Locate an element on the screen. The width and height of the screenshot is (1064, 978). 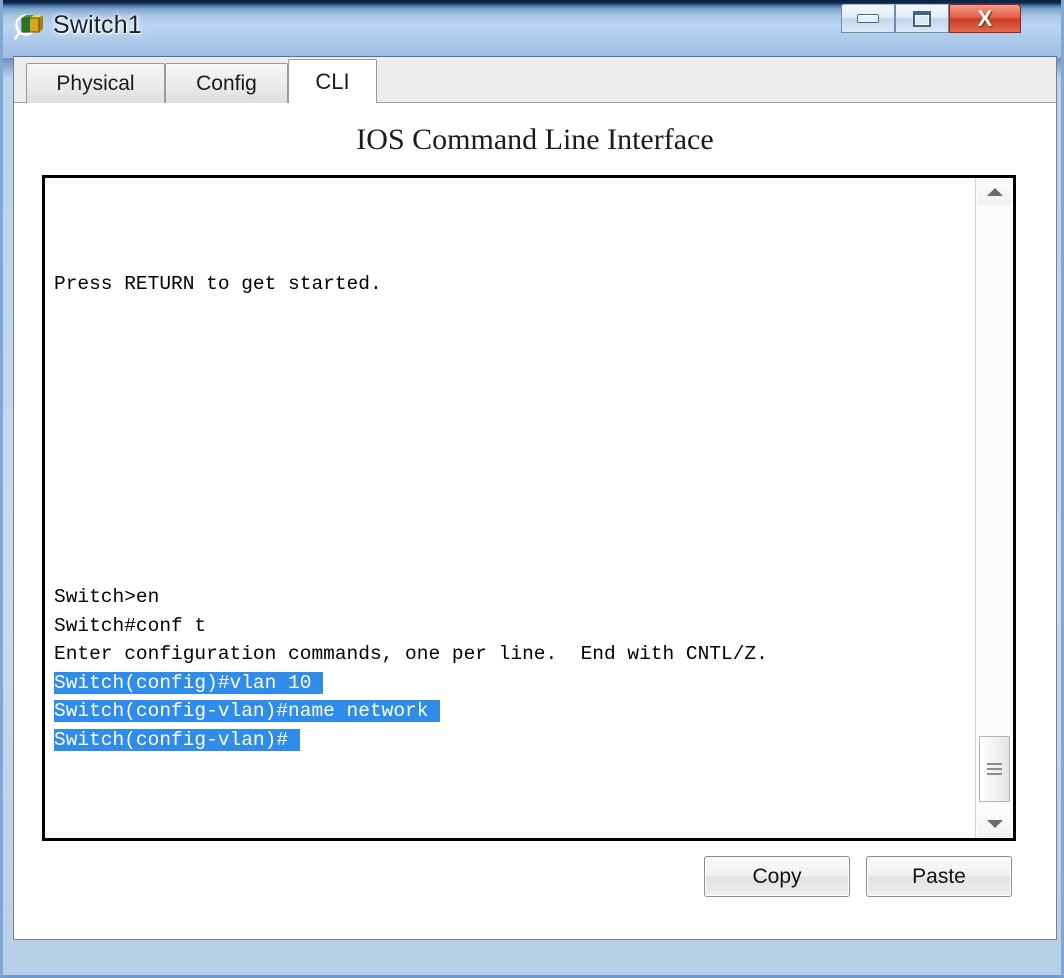
tab-strip: Physical Config CLI is located at coordinates (535, 80).